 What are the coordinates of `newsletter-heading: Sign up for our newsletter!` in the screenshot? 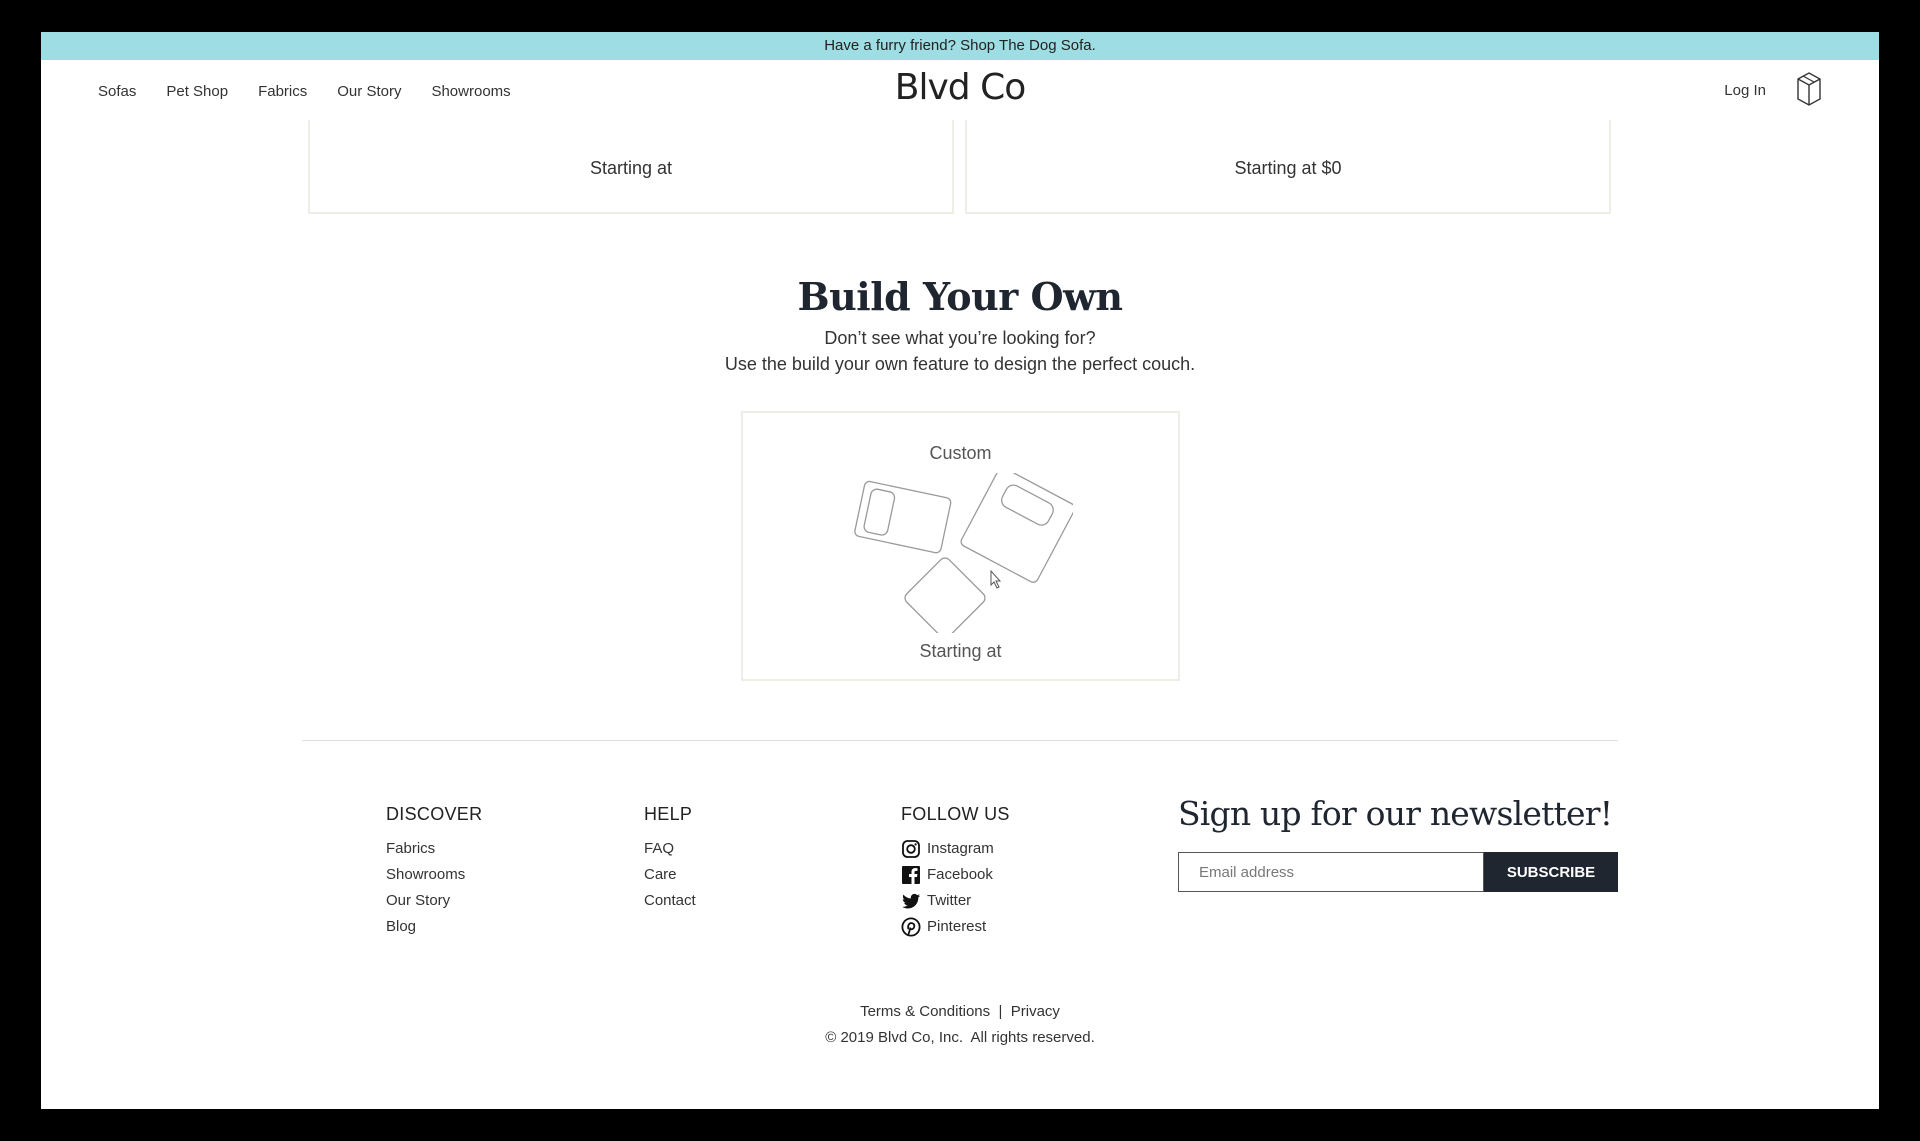 It's located at (1395, 813).